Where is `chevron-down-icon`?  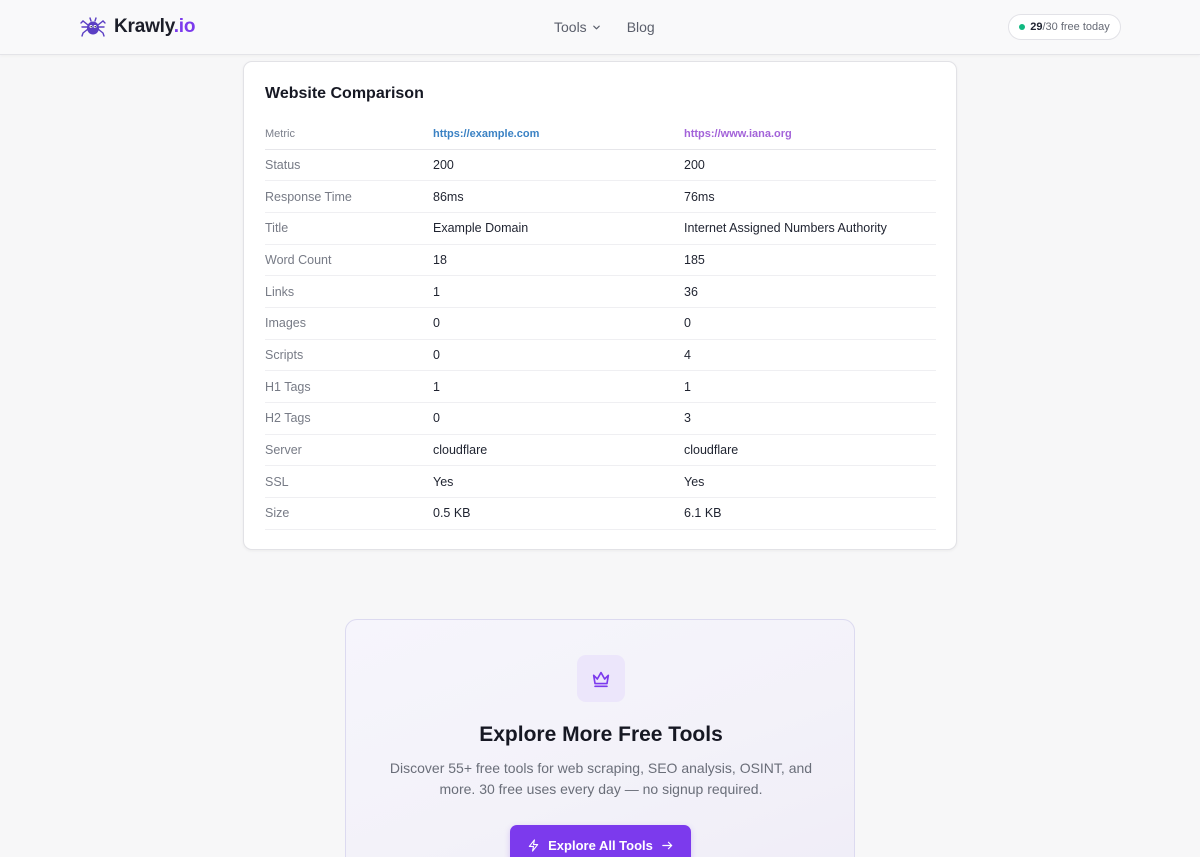 chevron-down-icon is located at coordinates (596, 27).